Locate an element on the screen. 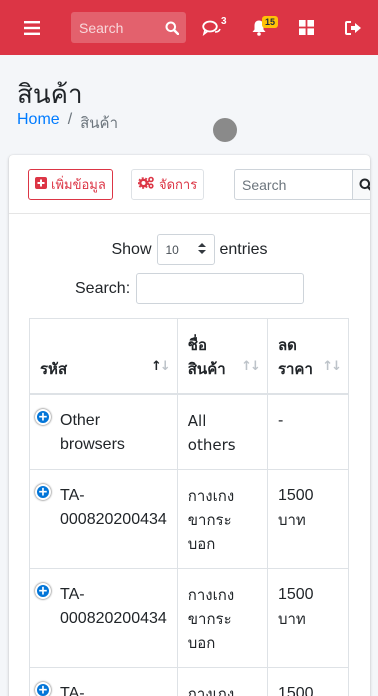  table-header-row: รหัส ↑↓ ชื่อ สินค้า ↑↓ ลด ราคา ↑↓ is located at coordinates (189, 356).